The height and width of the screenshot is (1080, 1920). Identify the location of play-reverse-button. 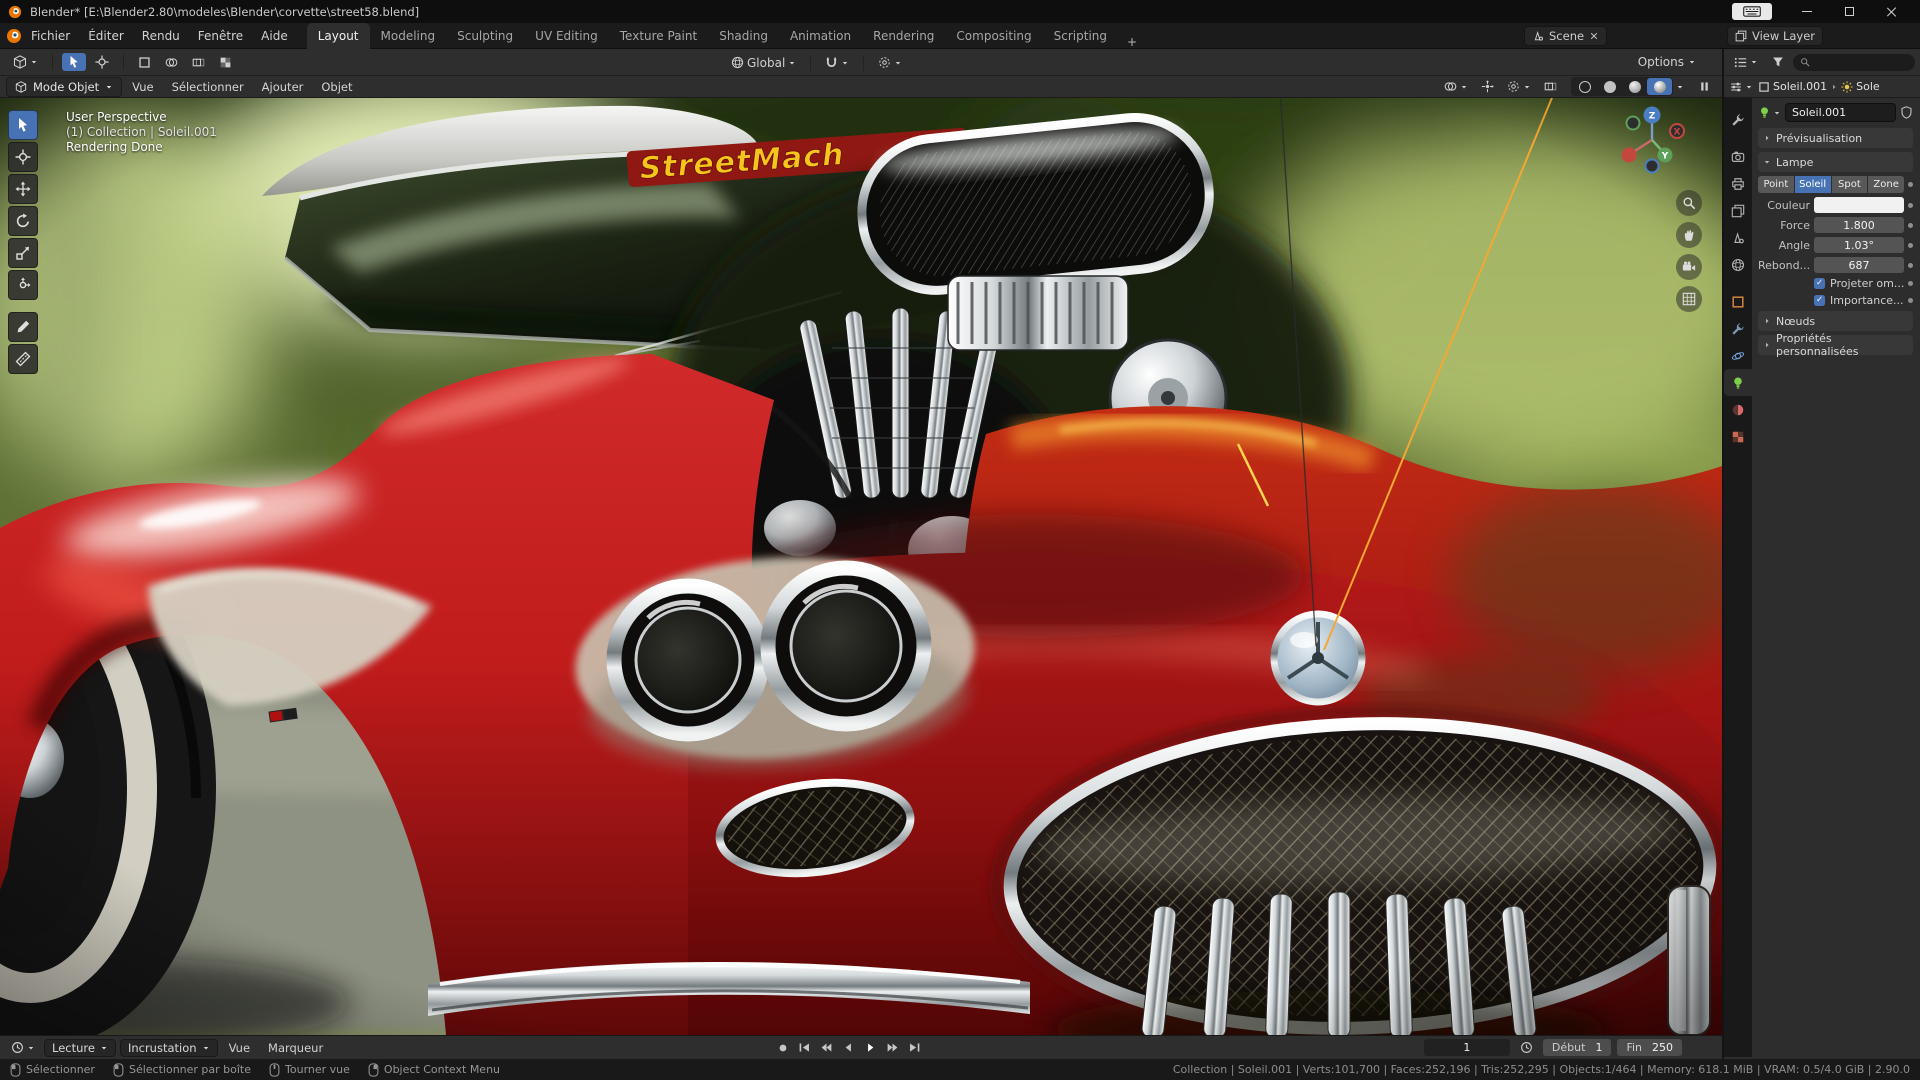
(848, 1048).